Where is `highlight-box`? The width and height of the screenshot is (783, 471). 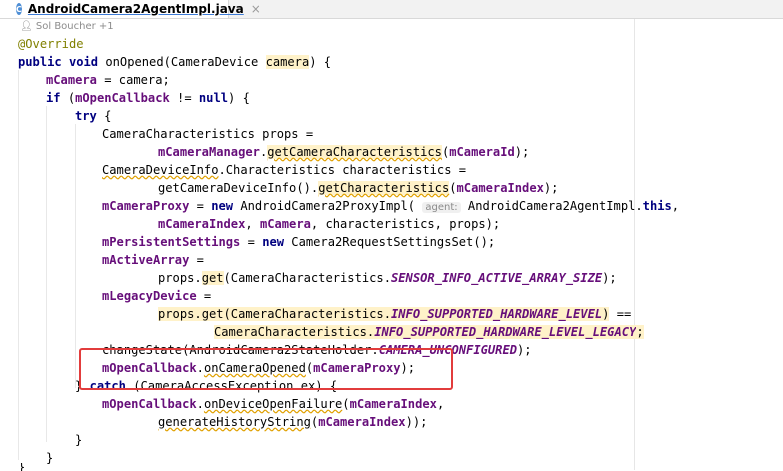
highlight-box is located at coordinates (266, 369).